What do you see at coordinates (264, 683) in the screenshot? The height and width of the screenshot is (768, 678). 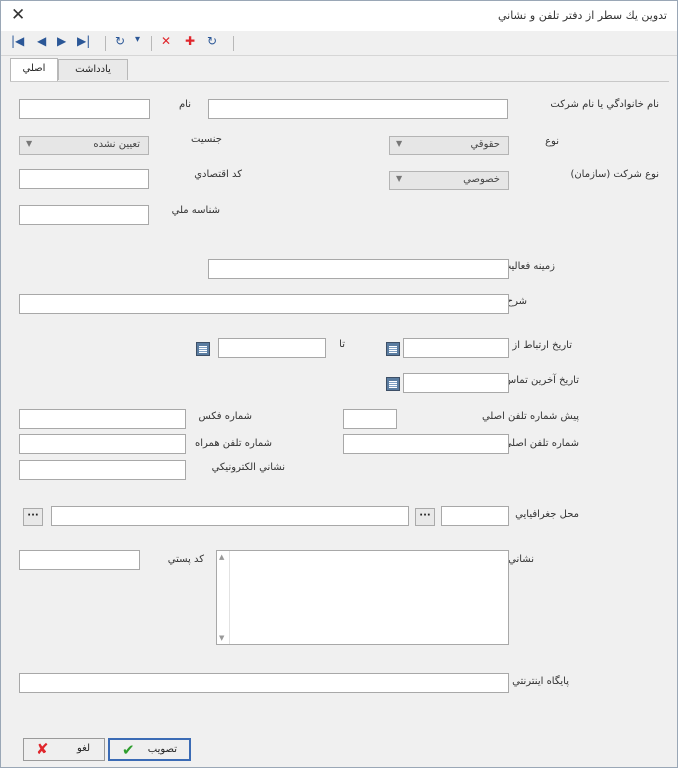 I see `website-input` at bounding box center [264, 683].